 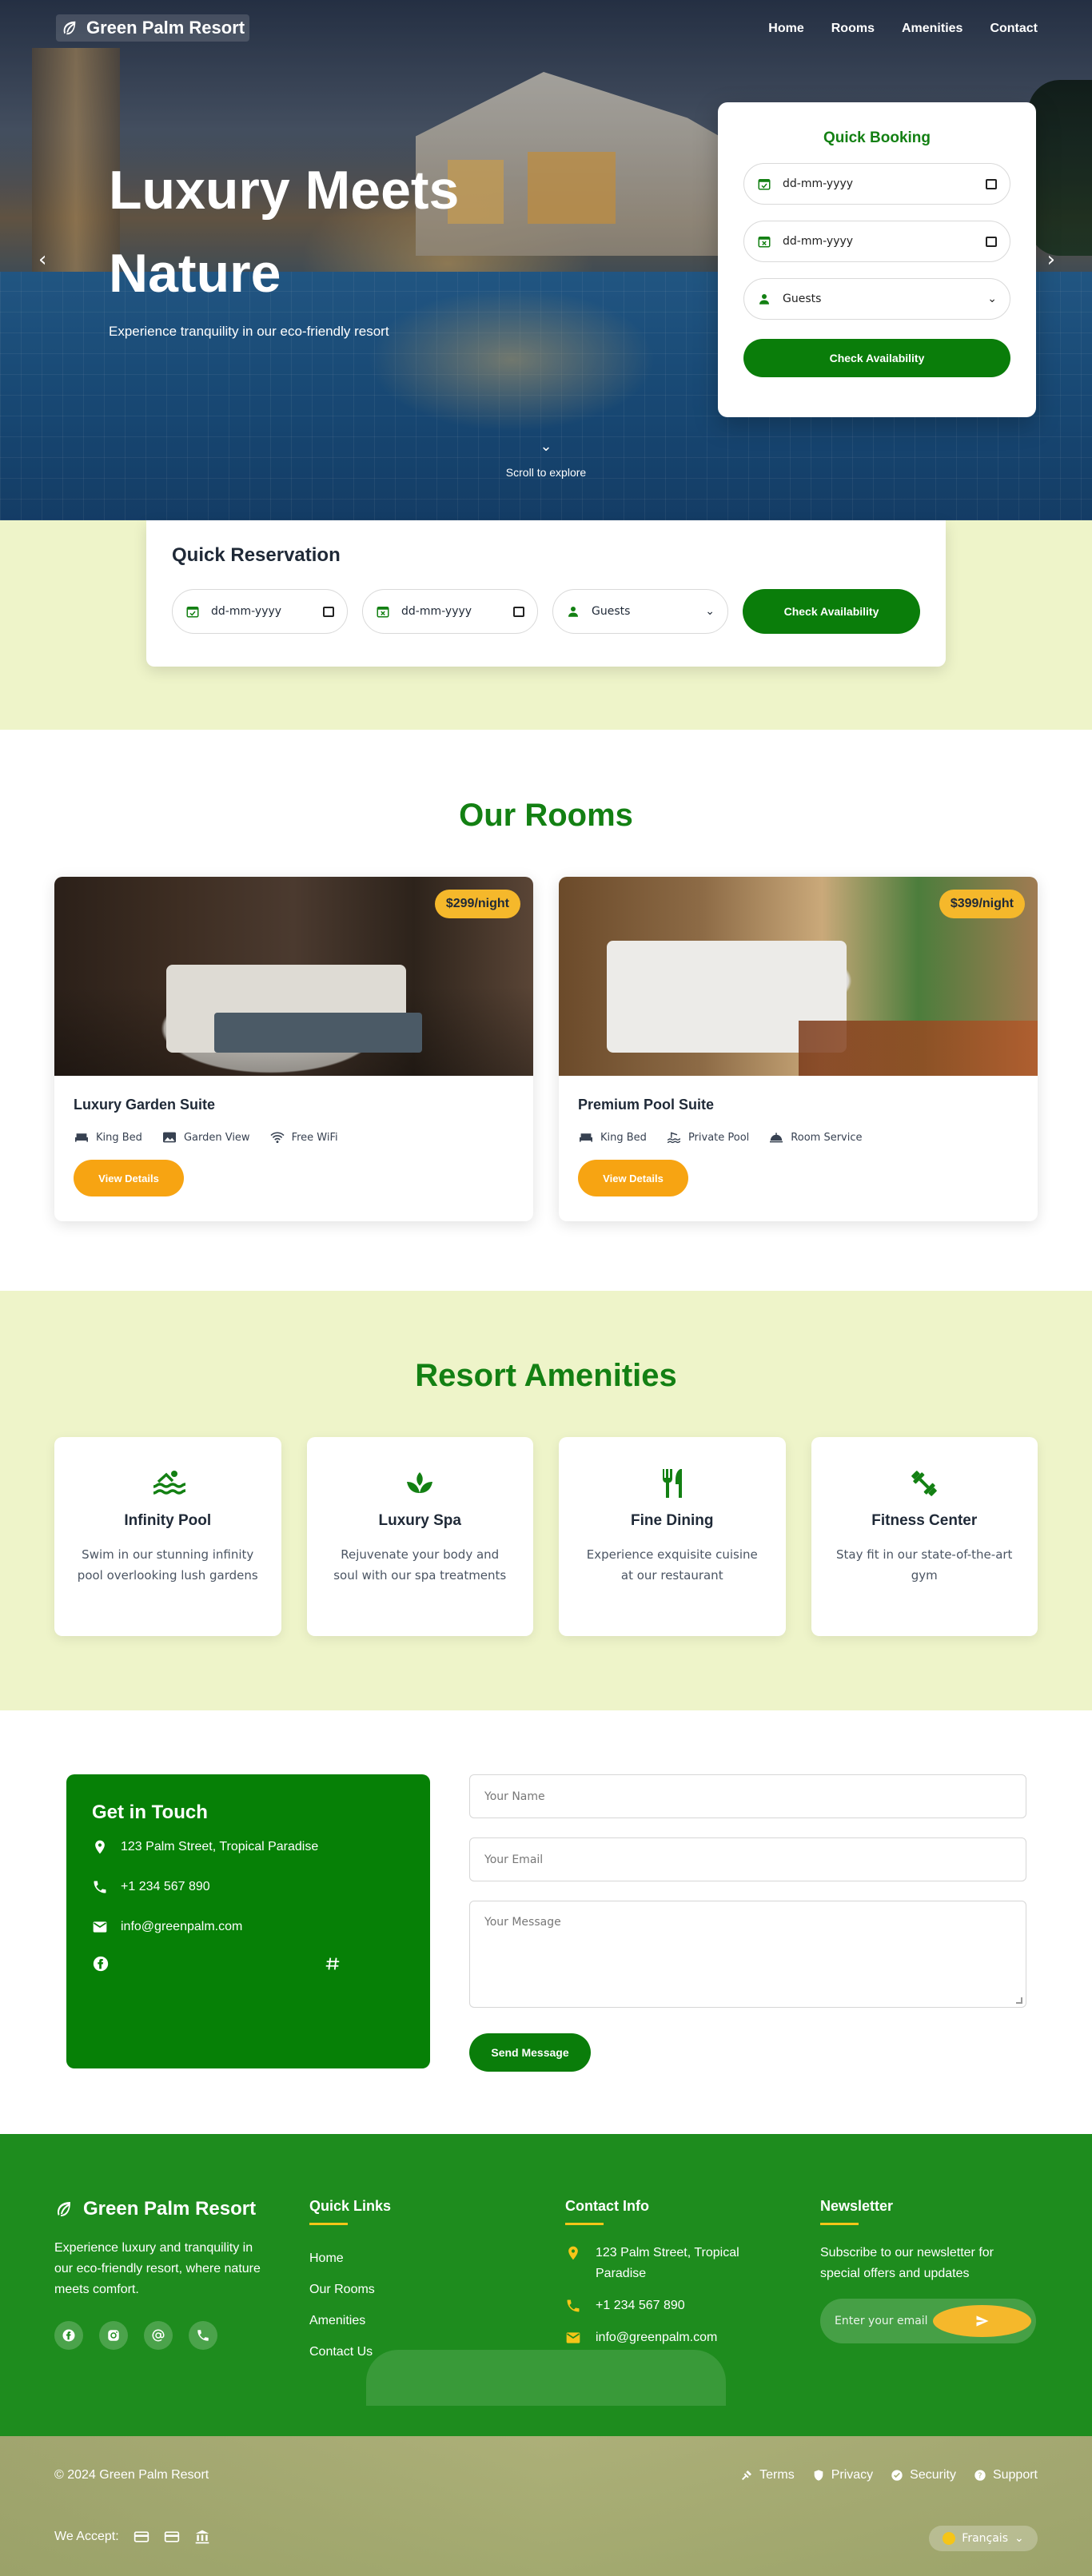 What do you see at coordinates (707, 1137) in the screenshot?
I see `feature-item: Private Pool` at bounding box center [707, 1137].